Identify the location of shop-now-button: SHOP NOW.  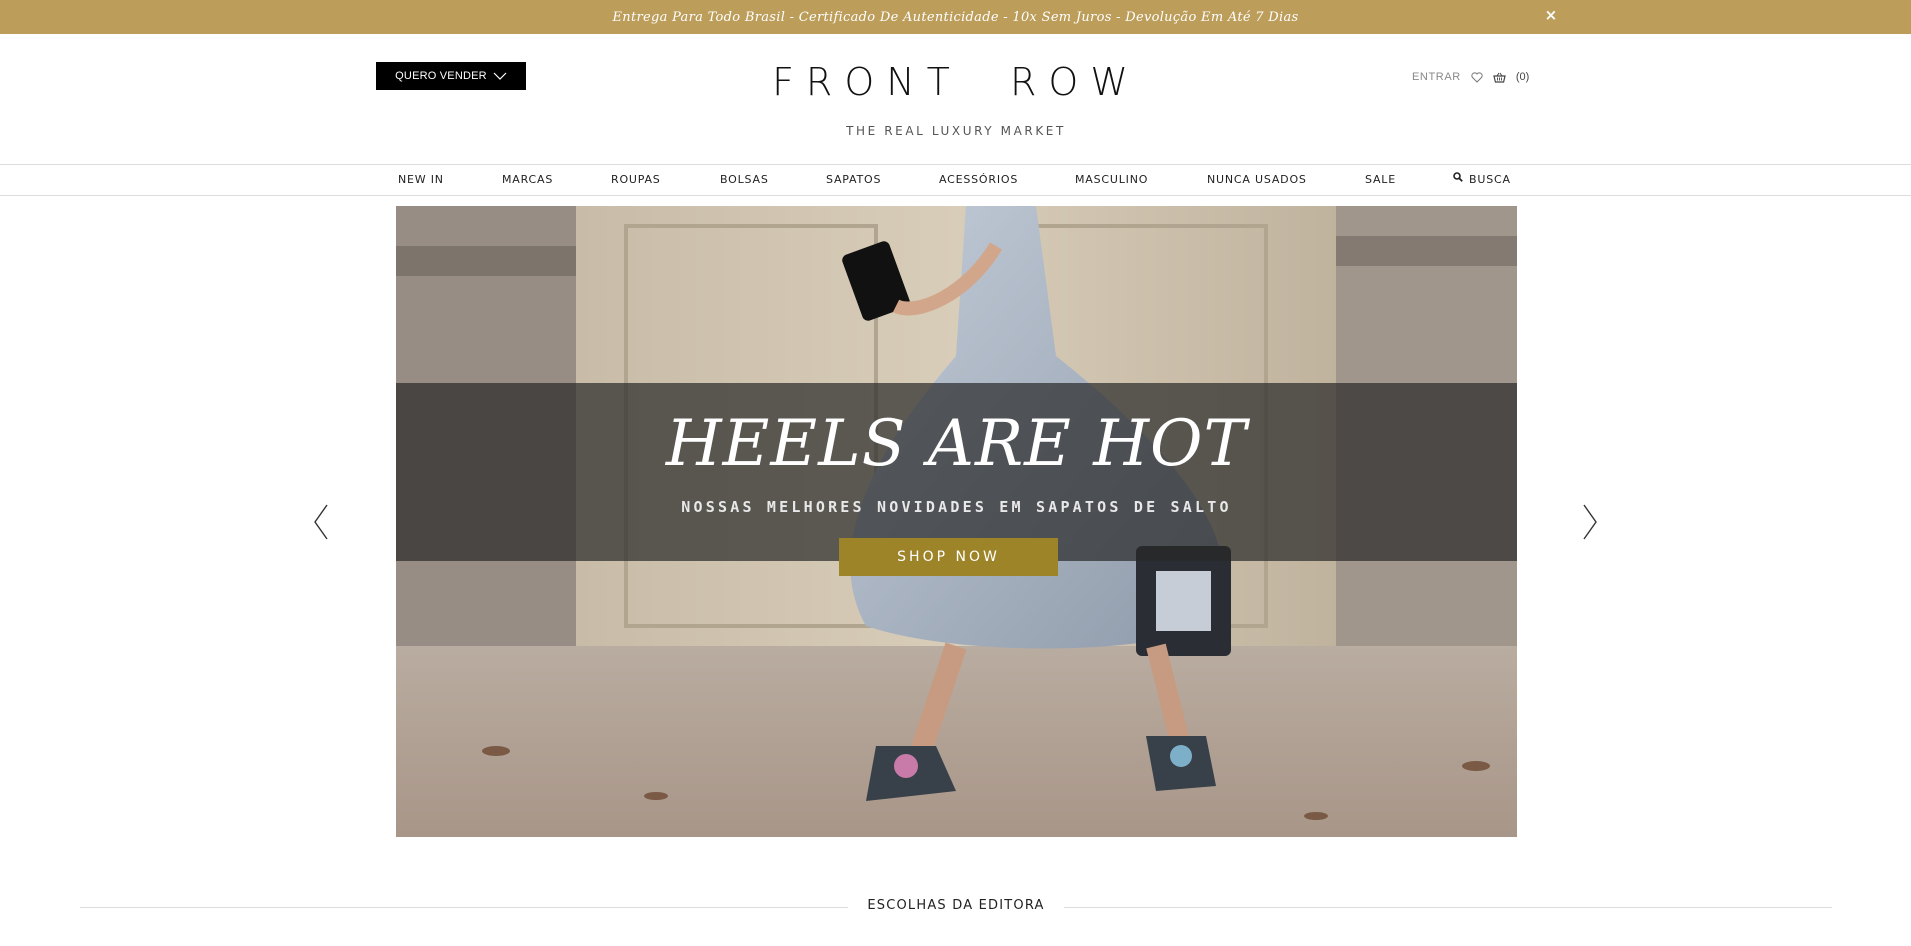
(948, 557).